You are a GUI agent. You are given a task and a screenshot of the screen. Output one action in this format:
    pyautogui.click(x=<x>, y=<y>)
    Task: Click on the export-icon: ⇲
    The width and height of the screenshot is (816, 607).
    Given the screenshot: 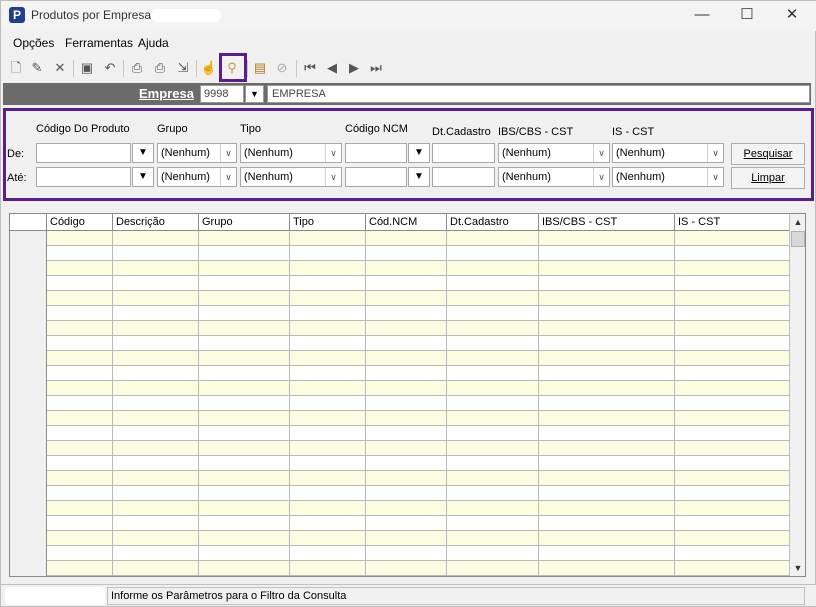 What is the action you would take?
    pyautogui.click(x=183, y=68)
    